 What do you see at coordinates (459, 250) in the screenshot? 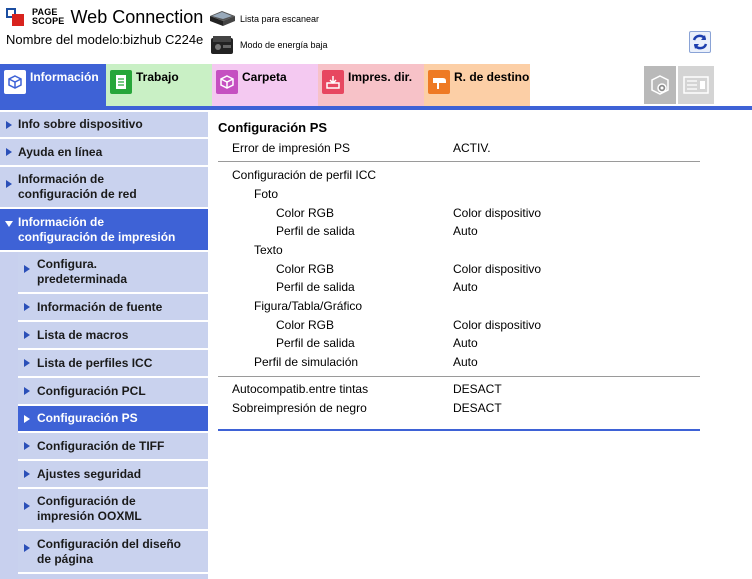
I see `settings-row: Texto` at bounding box center [459, 250].